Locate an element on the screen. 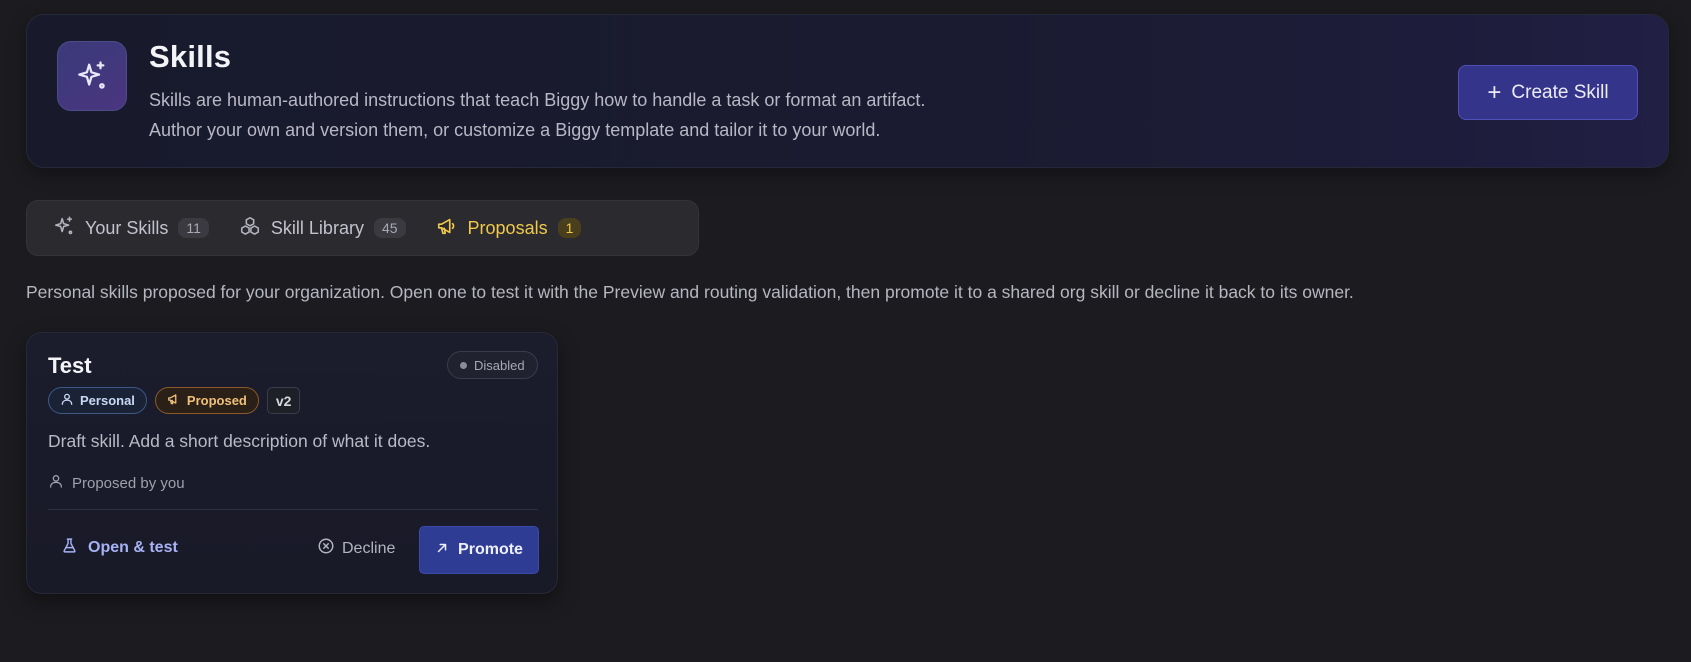 This screenshot has height=662, width=1691. tab-count: 11 is located at coordinates (193, 228).